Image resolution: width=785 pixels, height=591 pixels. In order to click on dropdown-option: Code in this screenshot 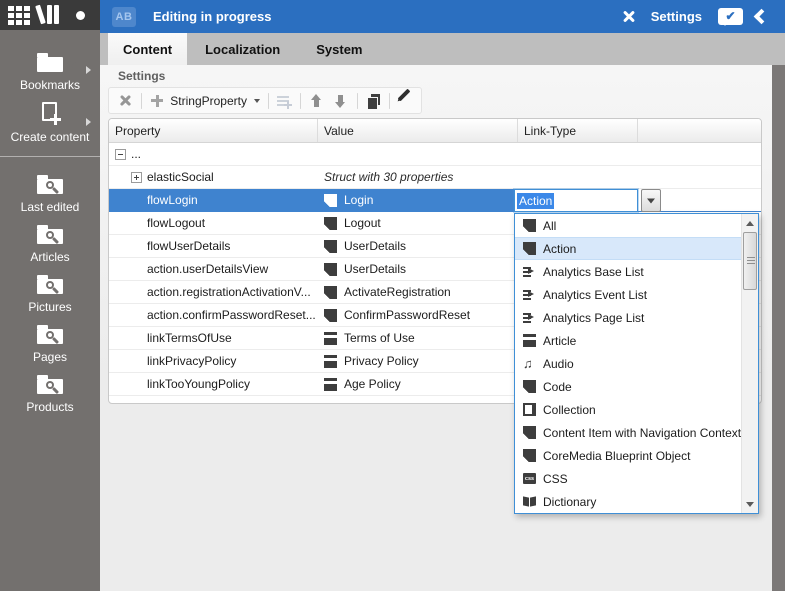, I will do `click(628, 386)`.